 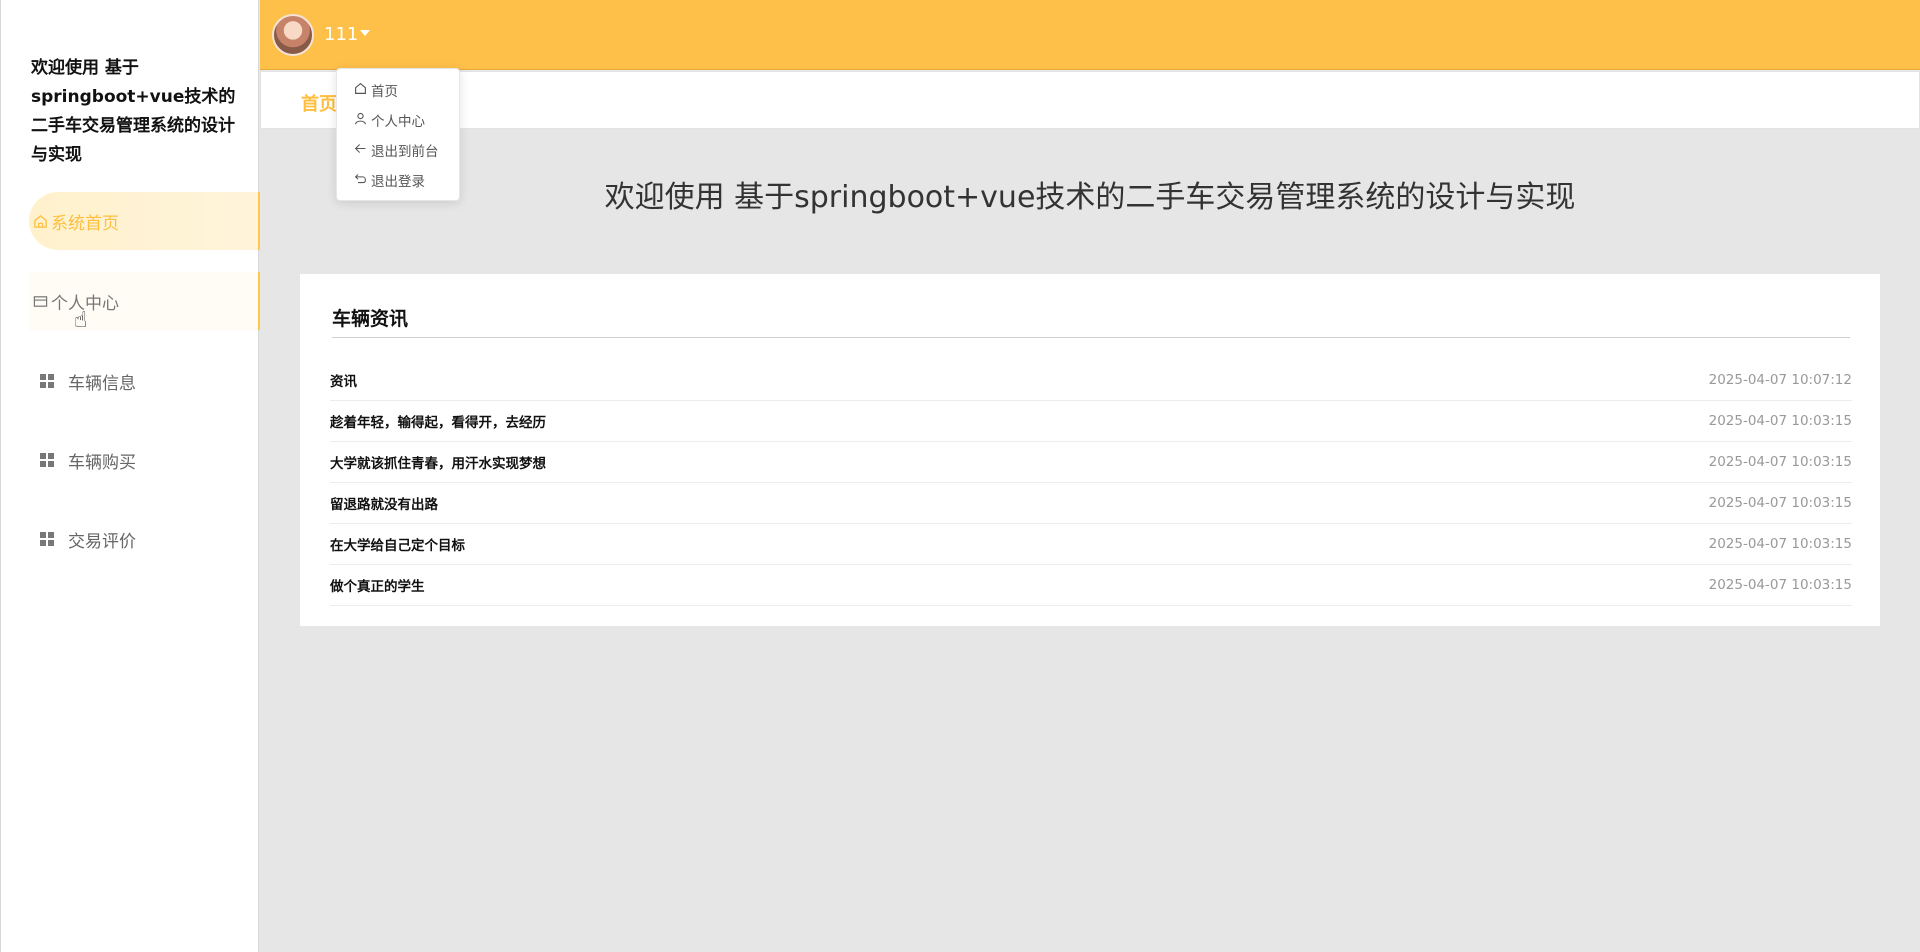 What do you see at coordinates (398, 134) in the screenshot?
I see `user-dropdown-menu: 首页 个人中心 退出到前台 退出登录` at bounding box center [398, 134].